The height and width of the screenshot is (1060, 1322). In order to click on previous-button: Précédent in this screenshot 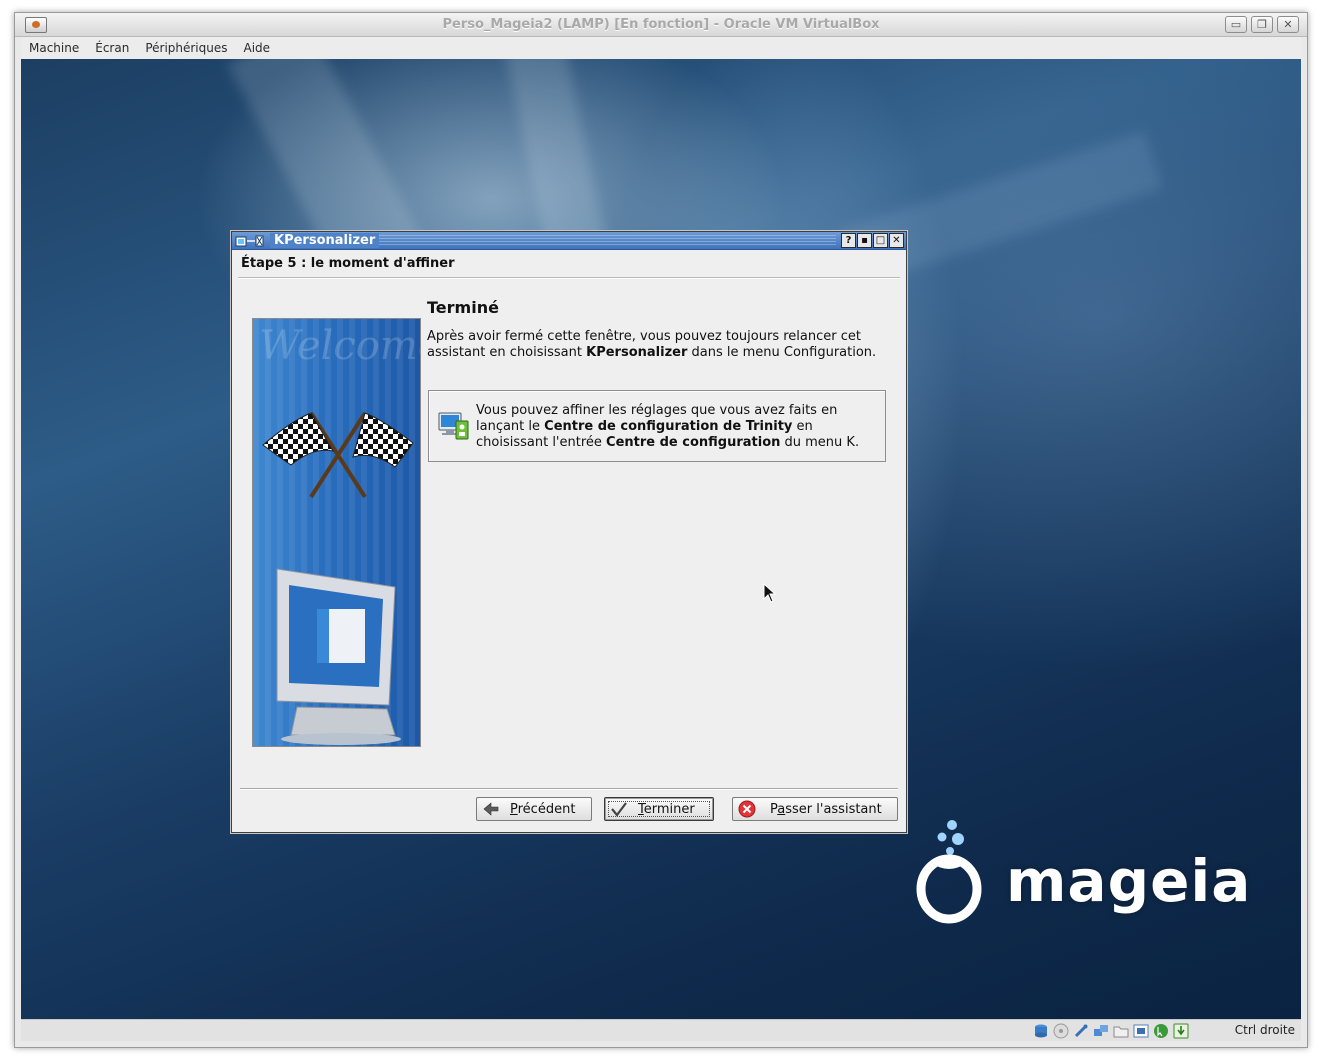, I will do `click(534, 809)`.